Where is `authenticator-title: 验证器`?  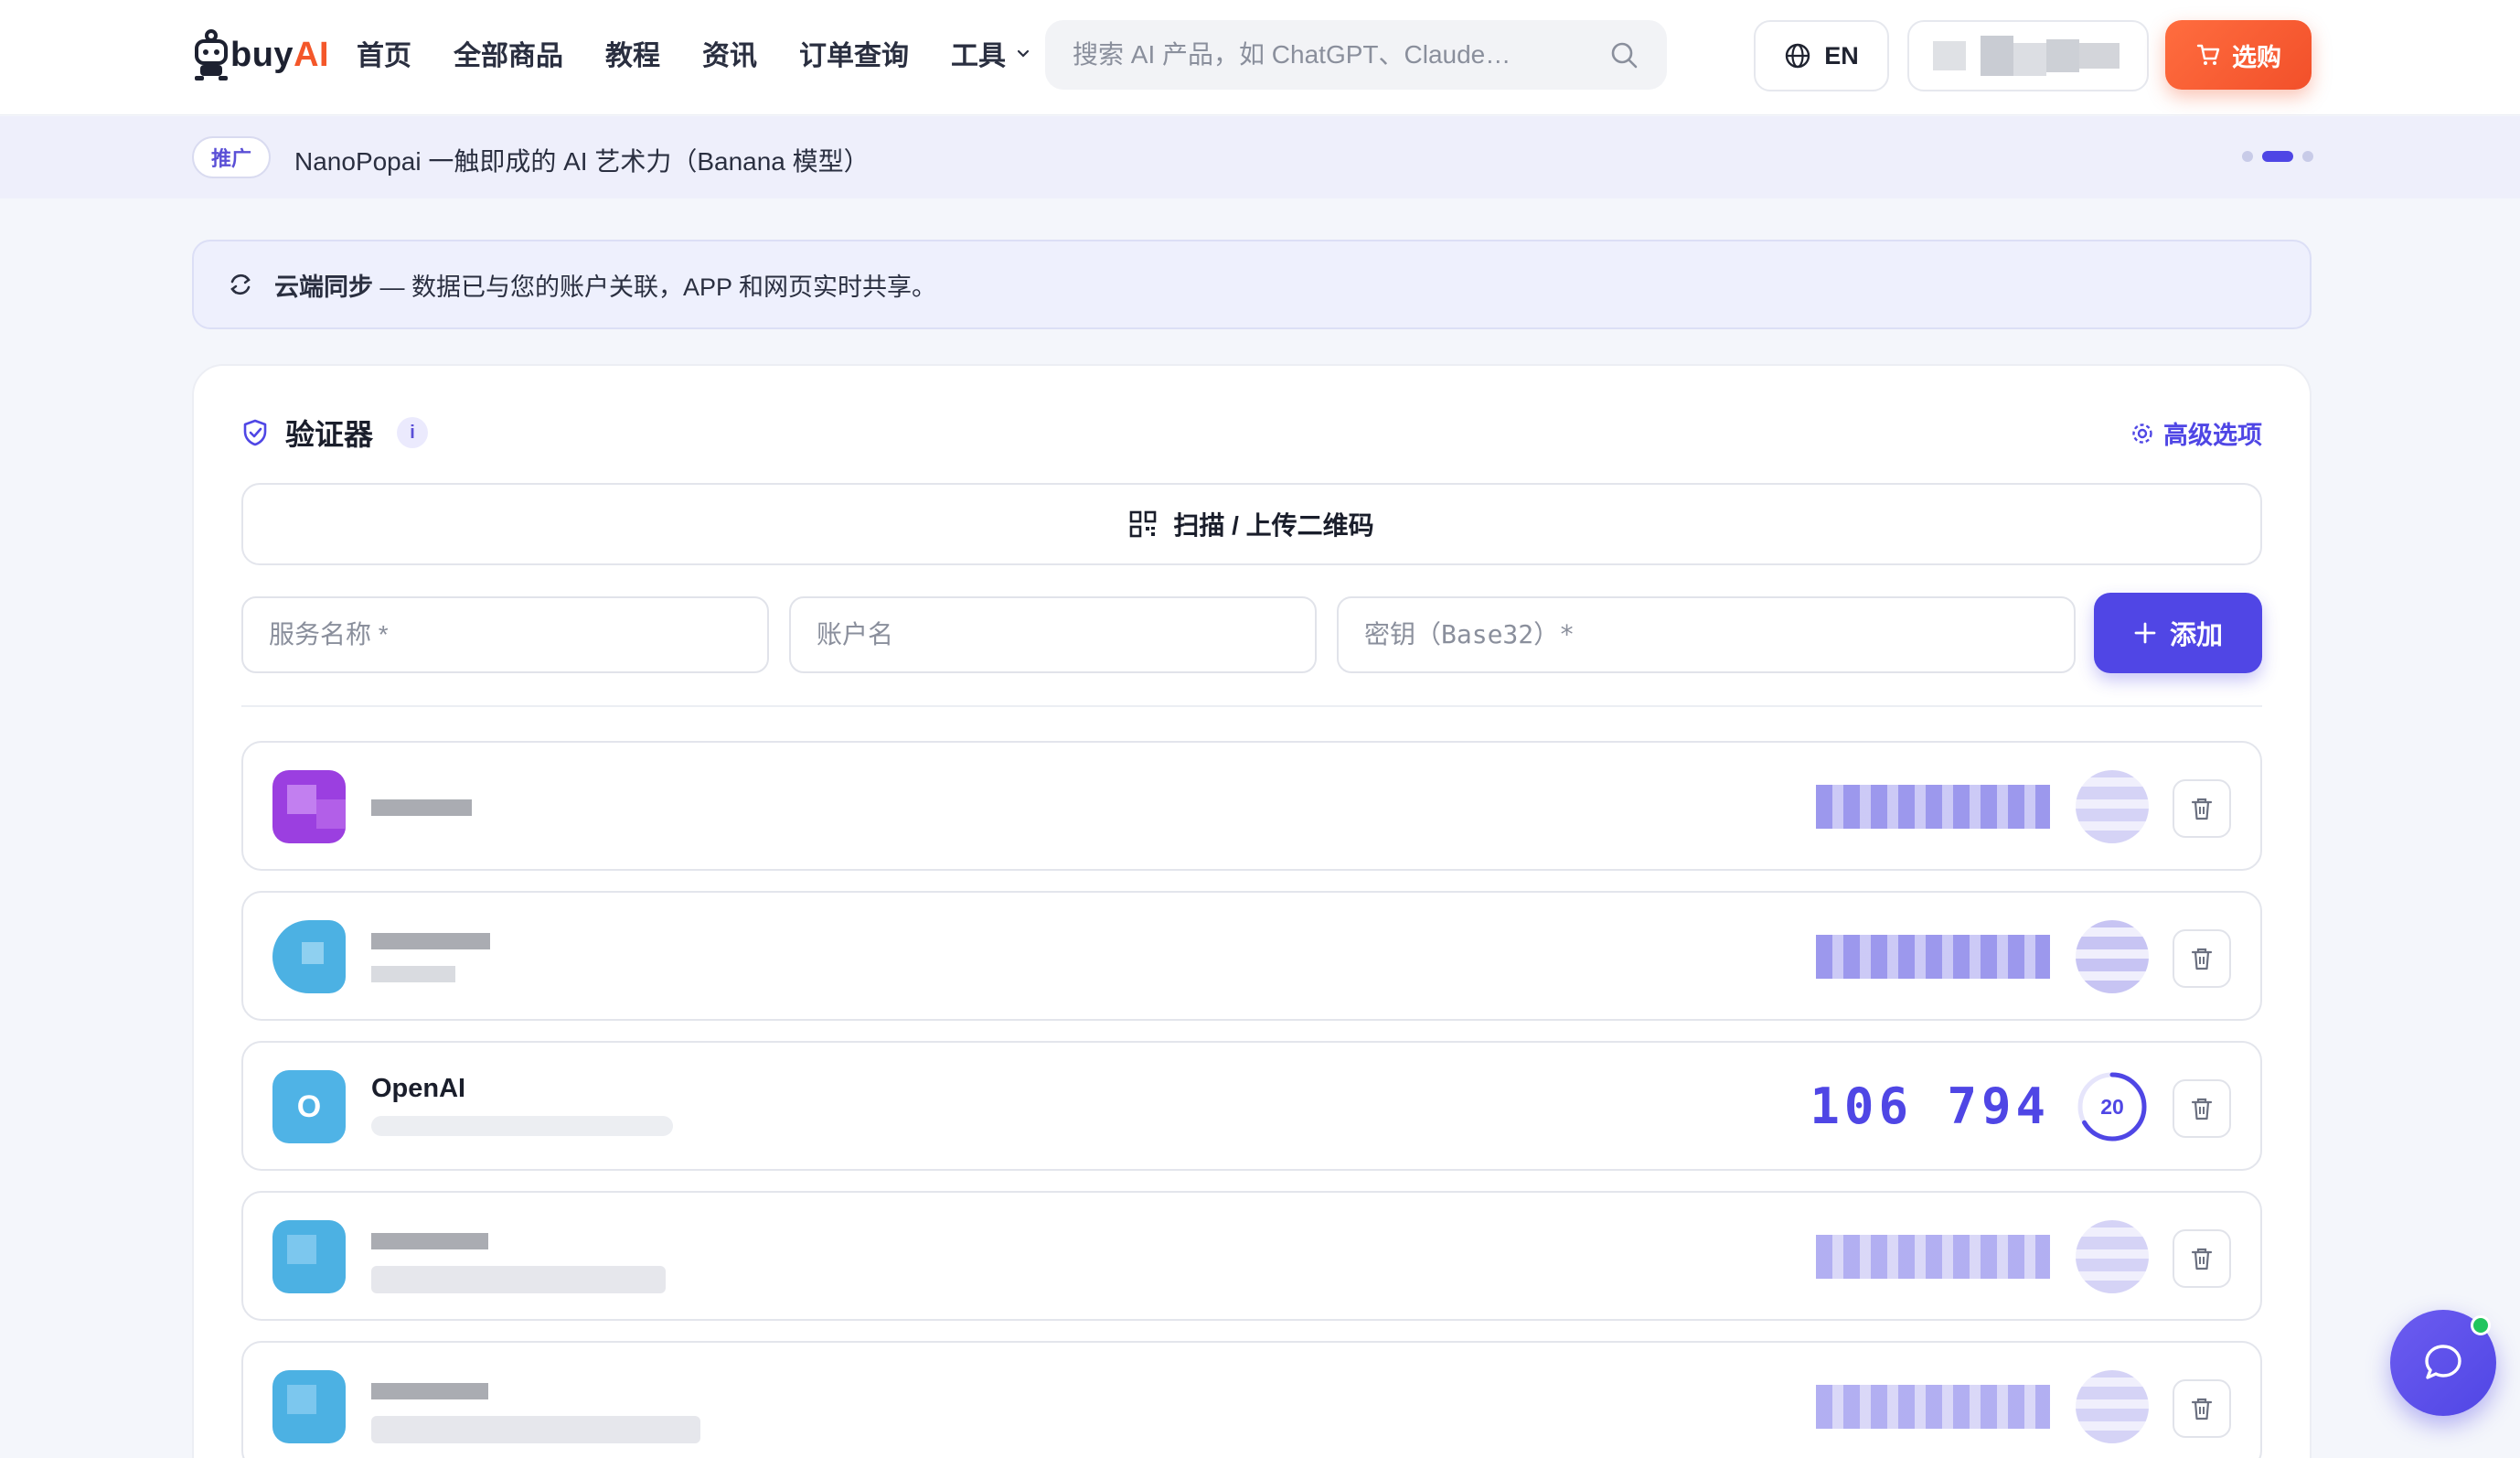 authenticator-title: 验证器 is located at coordinates (329, 434).